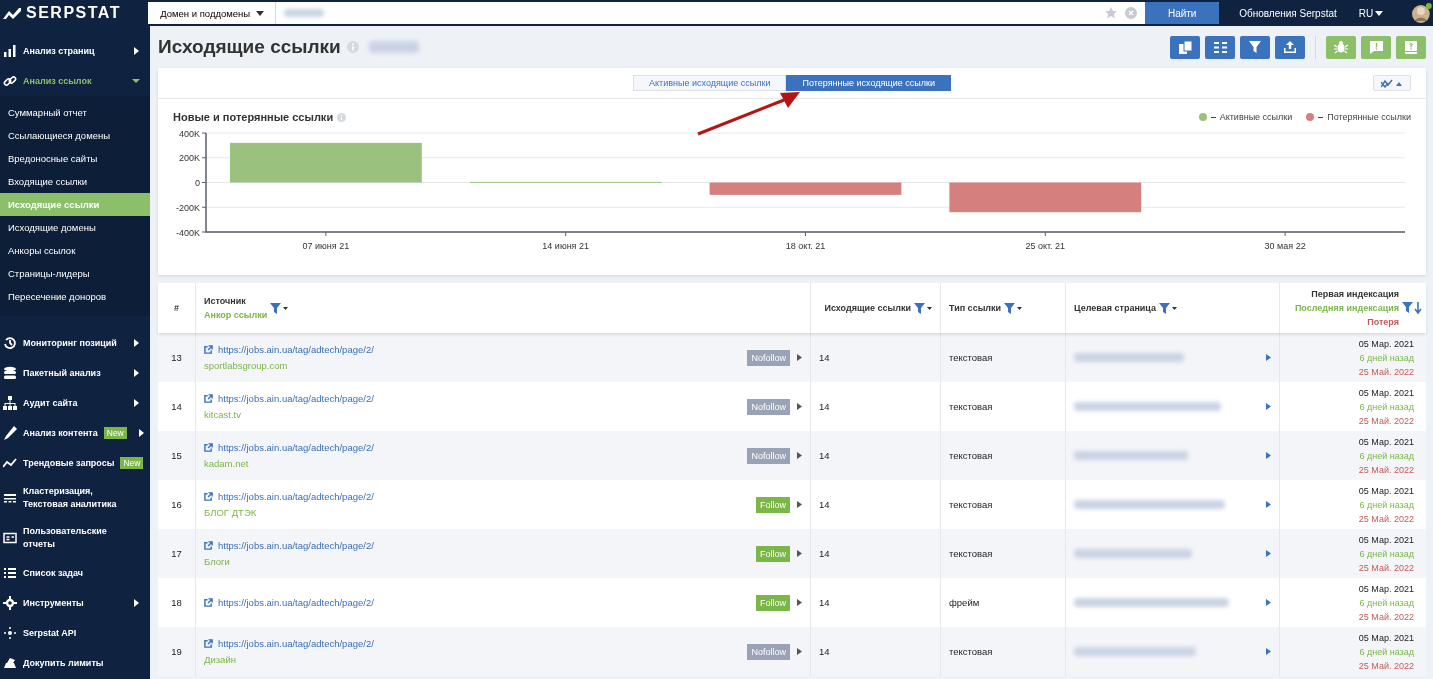 The height and width of the screenshot is (679, 1433). I want to click on updates-link: Обновления Serpstat, so click(1288, 13).